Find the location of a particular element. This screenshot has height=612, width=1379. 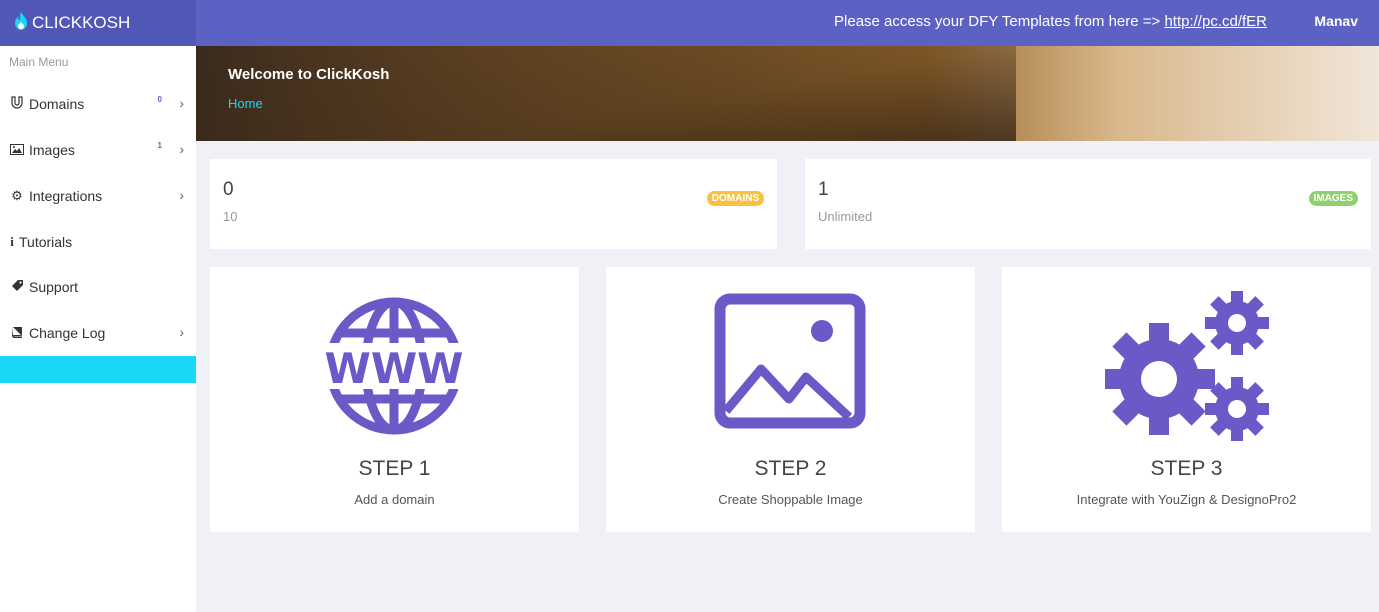

sidebar-item-domains: Domains 0 › is located at coordinates (98, 104).